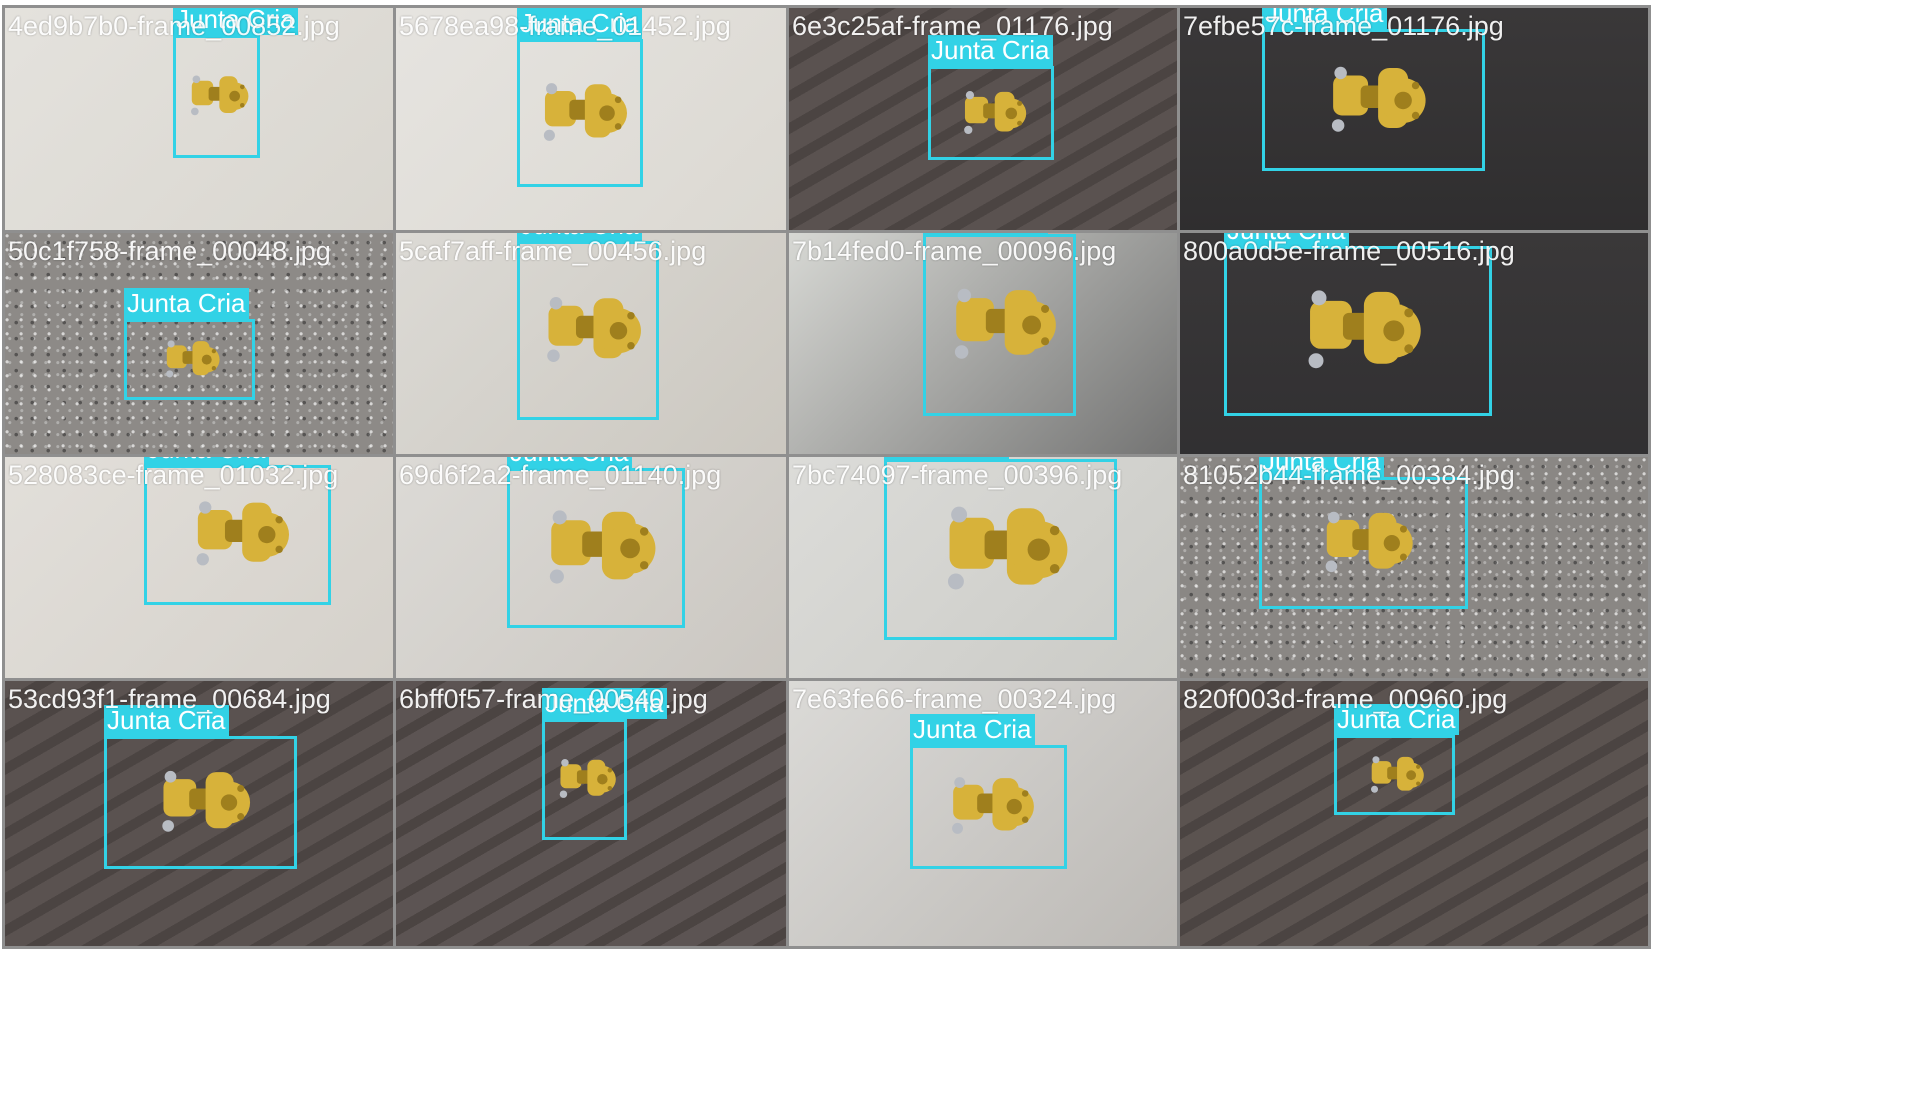 Image resolution: width=1920 pixels, height=1100 pixels. What do you see at coordinates (169, 699) in the screenshot?
I see `tile-filename: 53cd93f1-frame_00684.jpg` at bounding box center [169, 699].